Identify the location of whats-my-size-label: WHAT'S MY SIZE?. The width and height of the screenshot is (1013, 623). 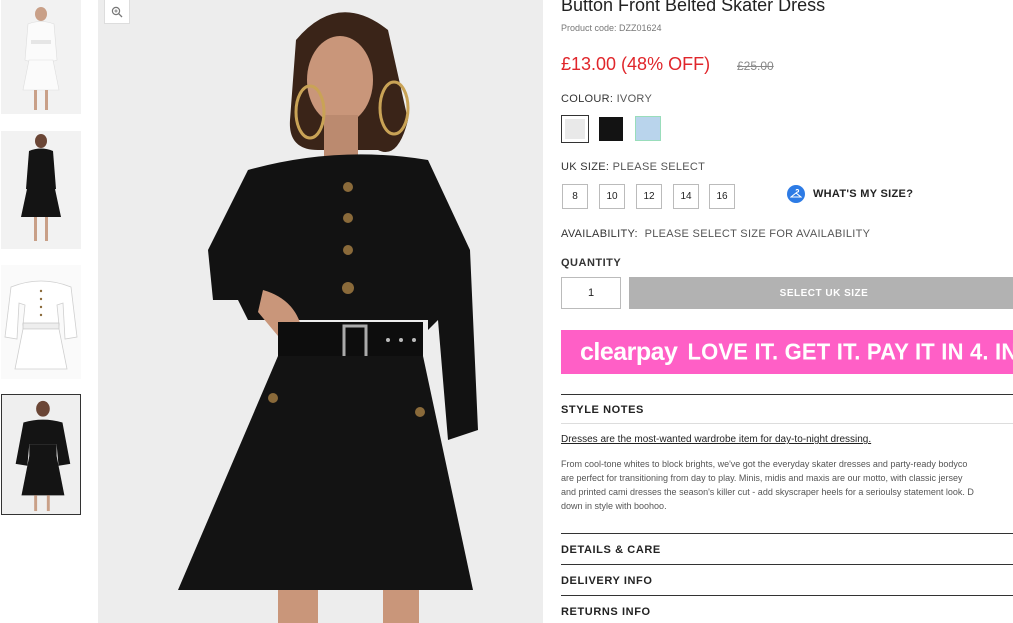
(863, 194).